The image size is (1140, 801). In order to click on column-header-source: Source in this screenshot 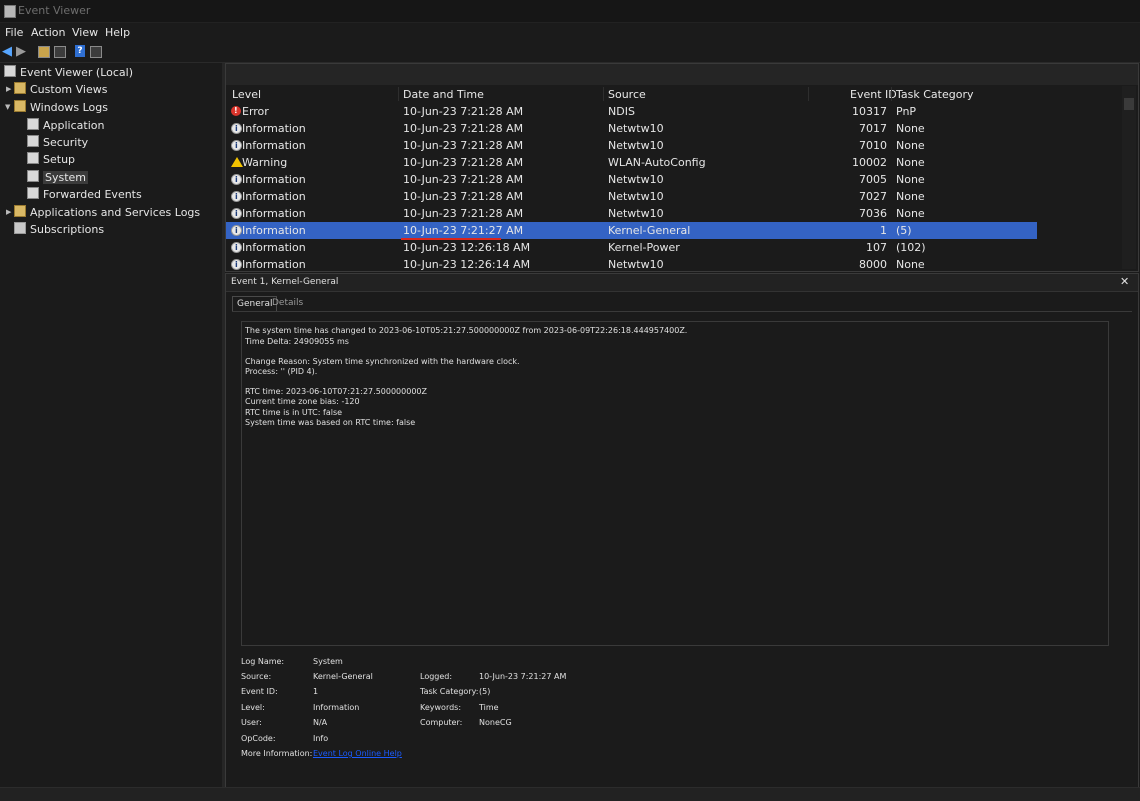, I will do `click(627, 94)`.